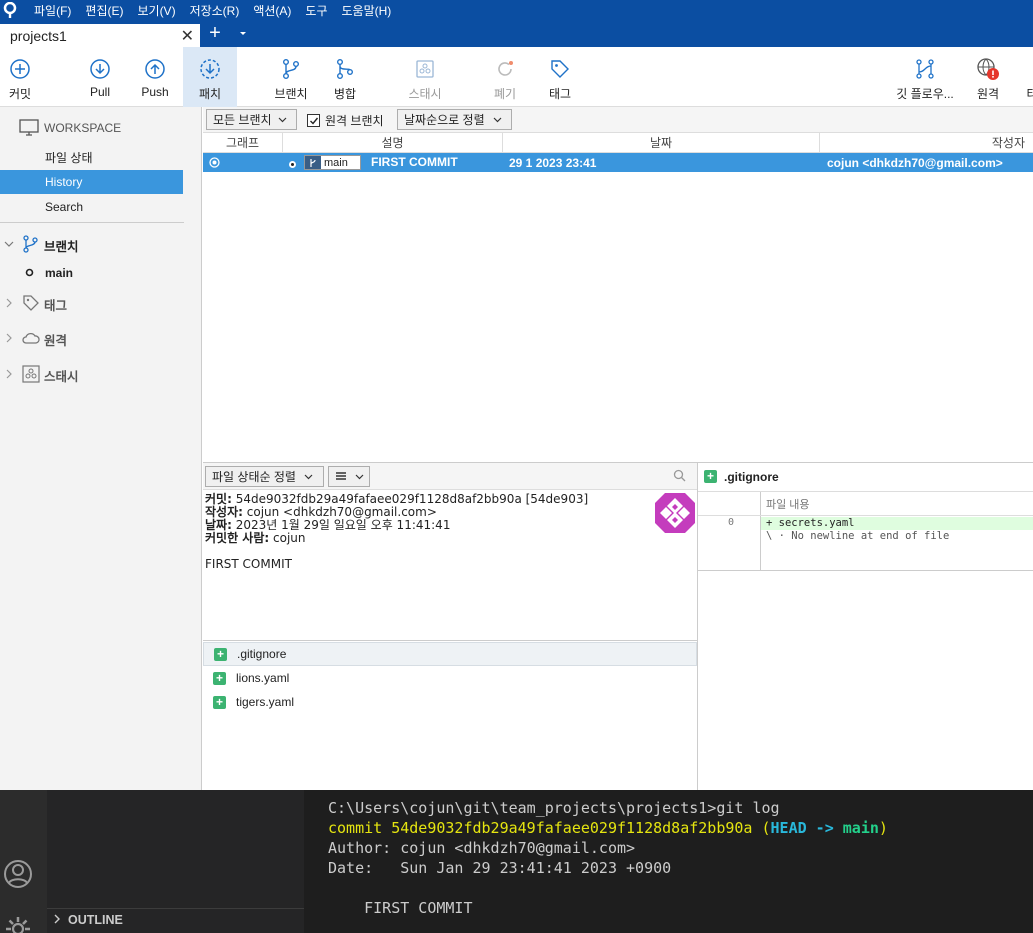 The image size is (1033, 933). Describe the element at coordinates (865, 476) in the screenshot. I see `diff-file-header: + .gitignore` at that location.